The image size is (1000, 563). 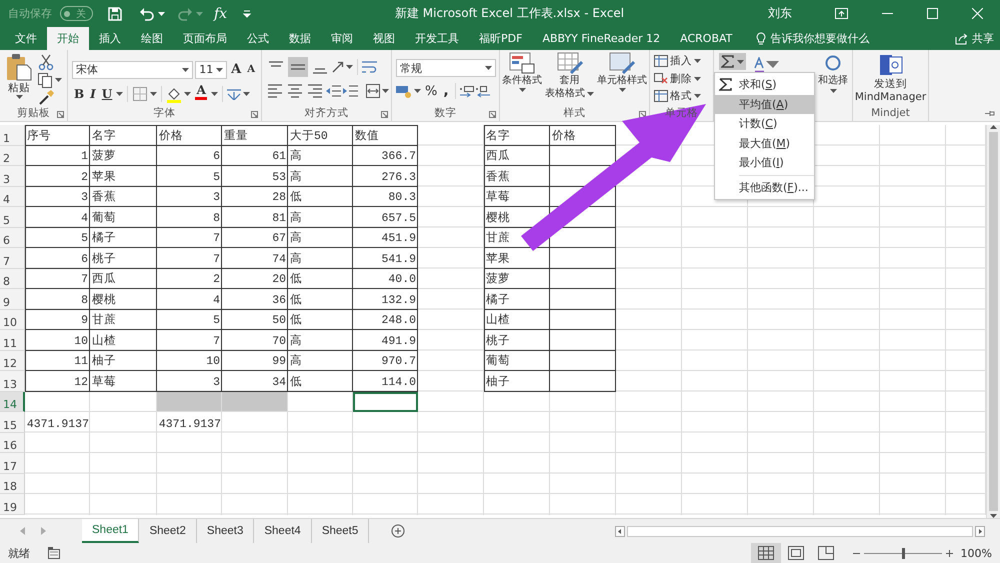 I want to click on save-icon, so click(x=115, y=14).